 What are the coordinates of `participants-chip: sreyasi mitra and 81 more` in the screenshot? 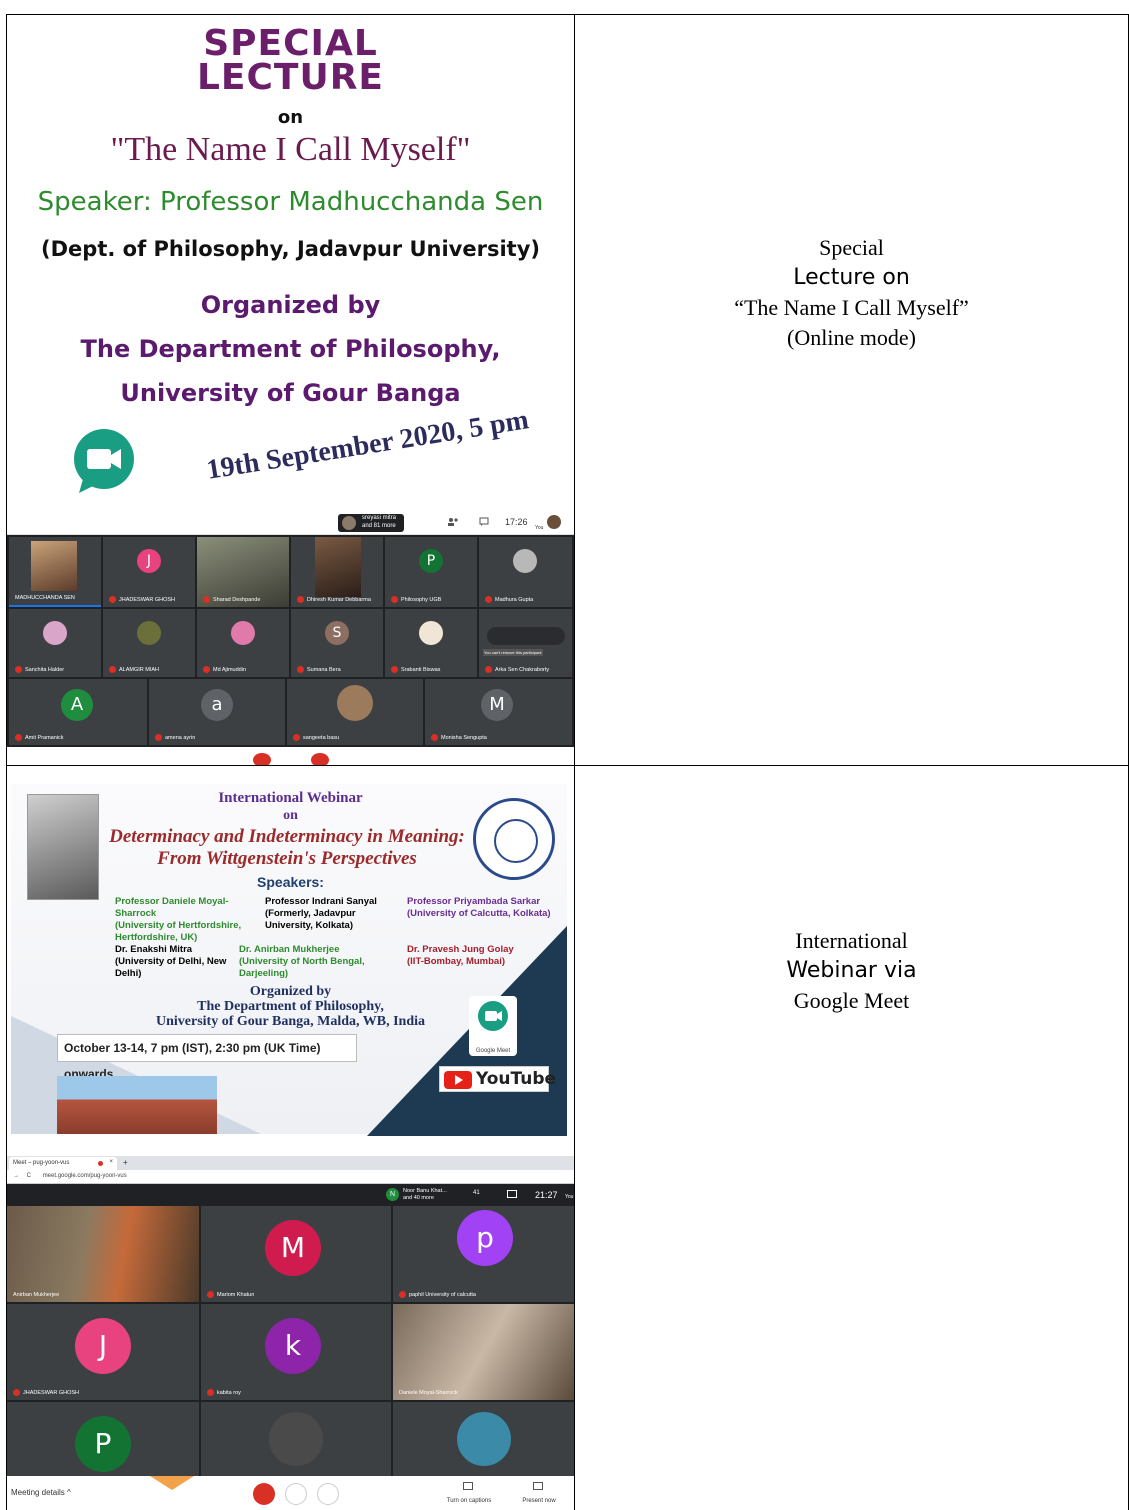 It's located at (370, 523).